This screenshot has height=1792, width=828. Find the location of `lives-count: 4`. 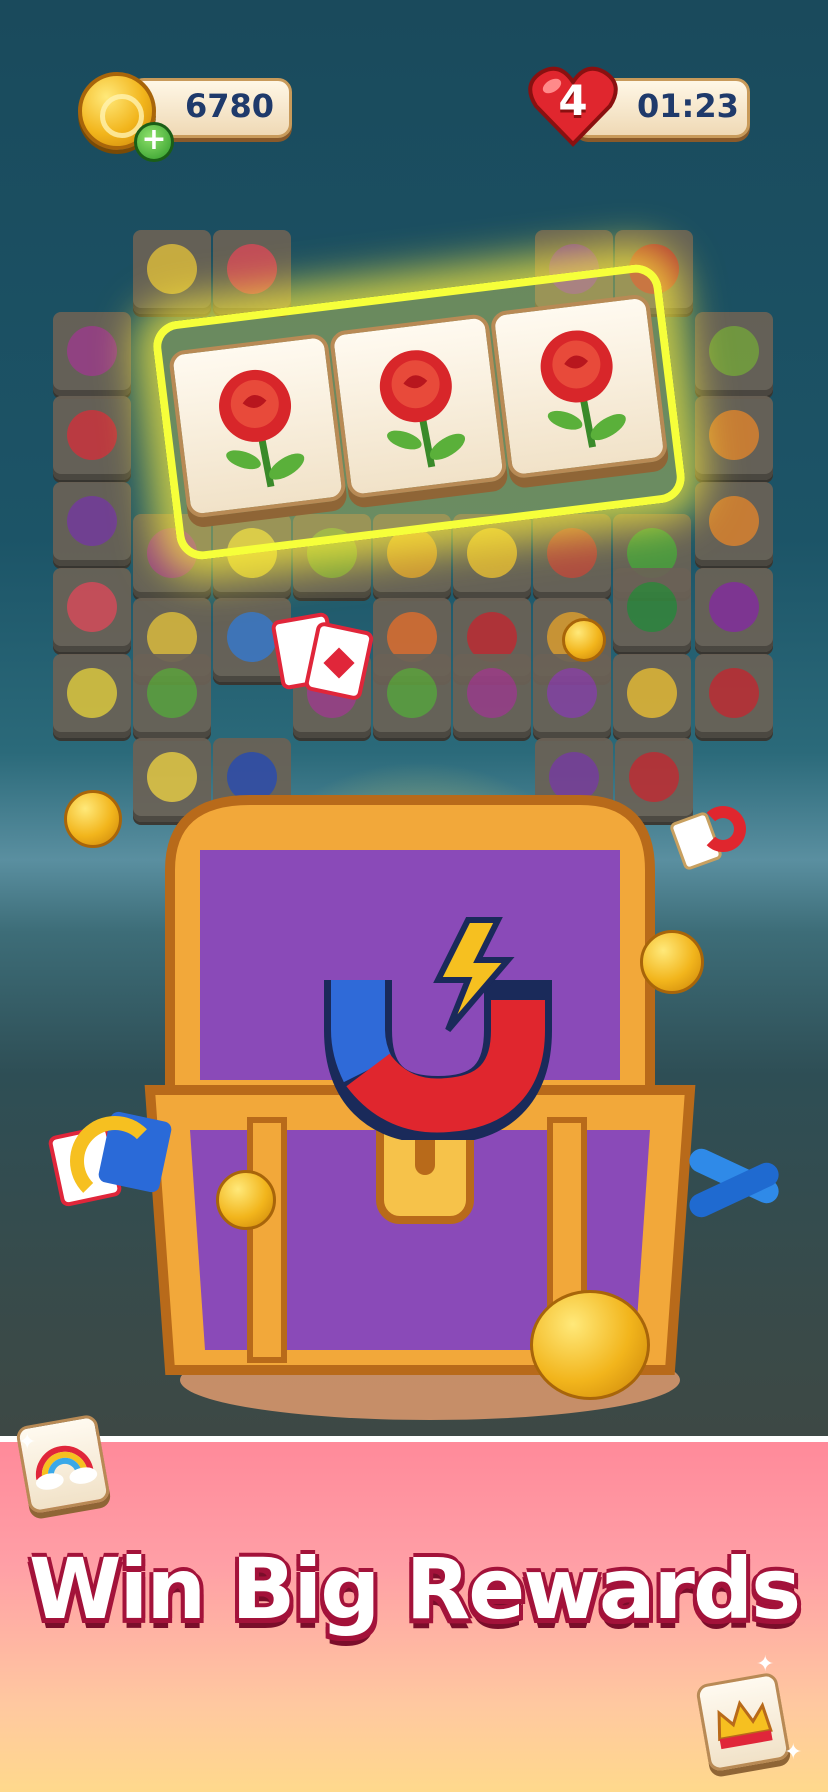

lives-count: 4 is located at coordinates (573, 100).